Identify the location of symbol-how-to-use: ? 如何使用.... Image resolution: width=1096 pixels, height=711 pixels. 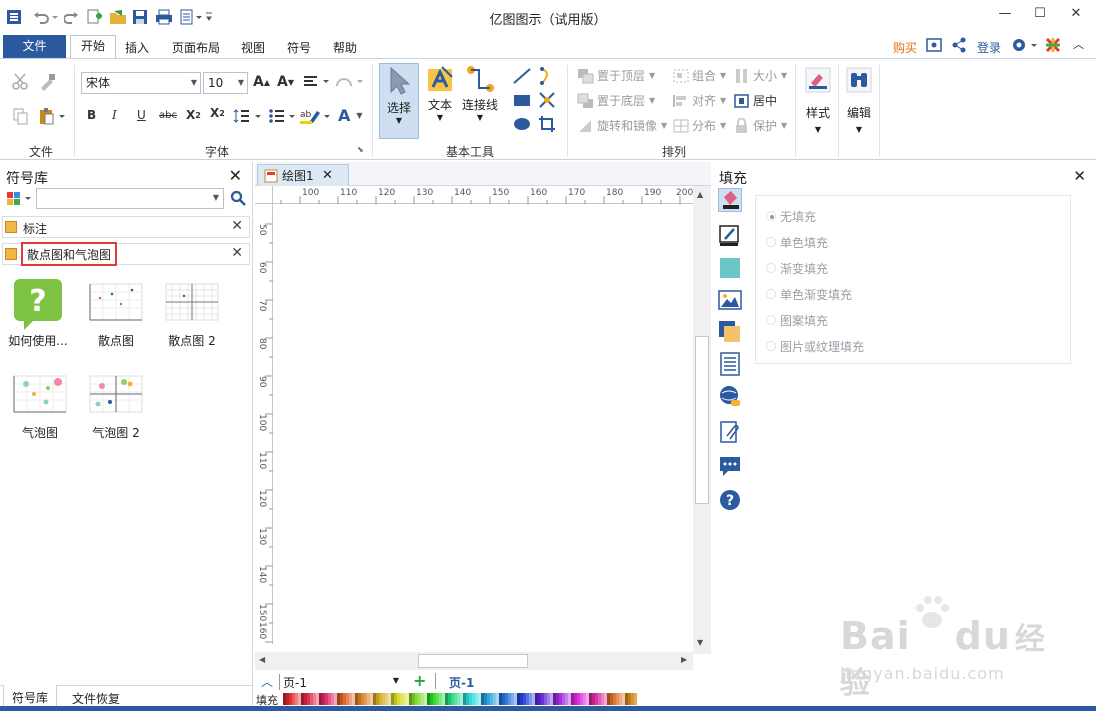
(38, 313).